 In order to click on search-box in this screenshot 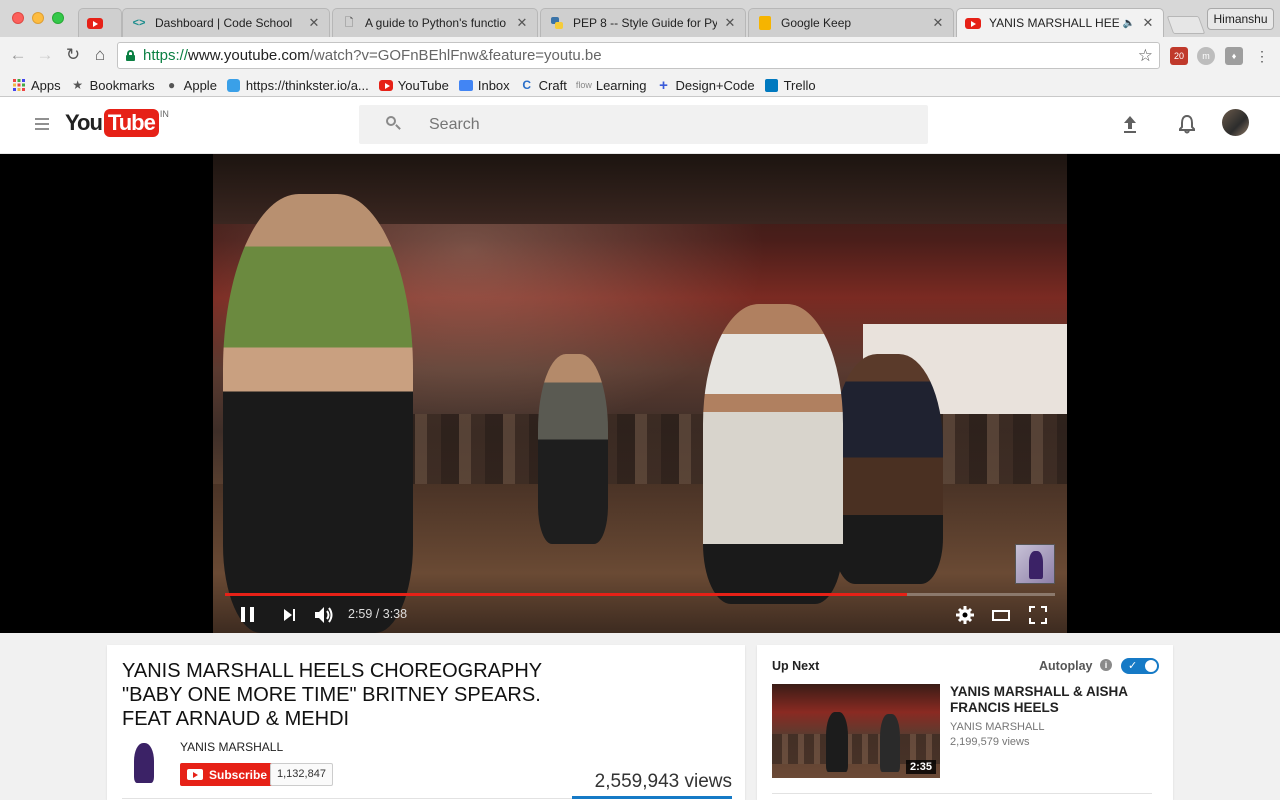, I will do `click(643, 124)`.